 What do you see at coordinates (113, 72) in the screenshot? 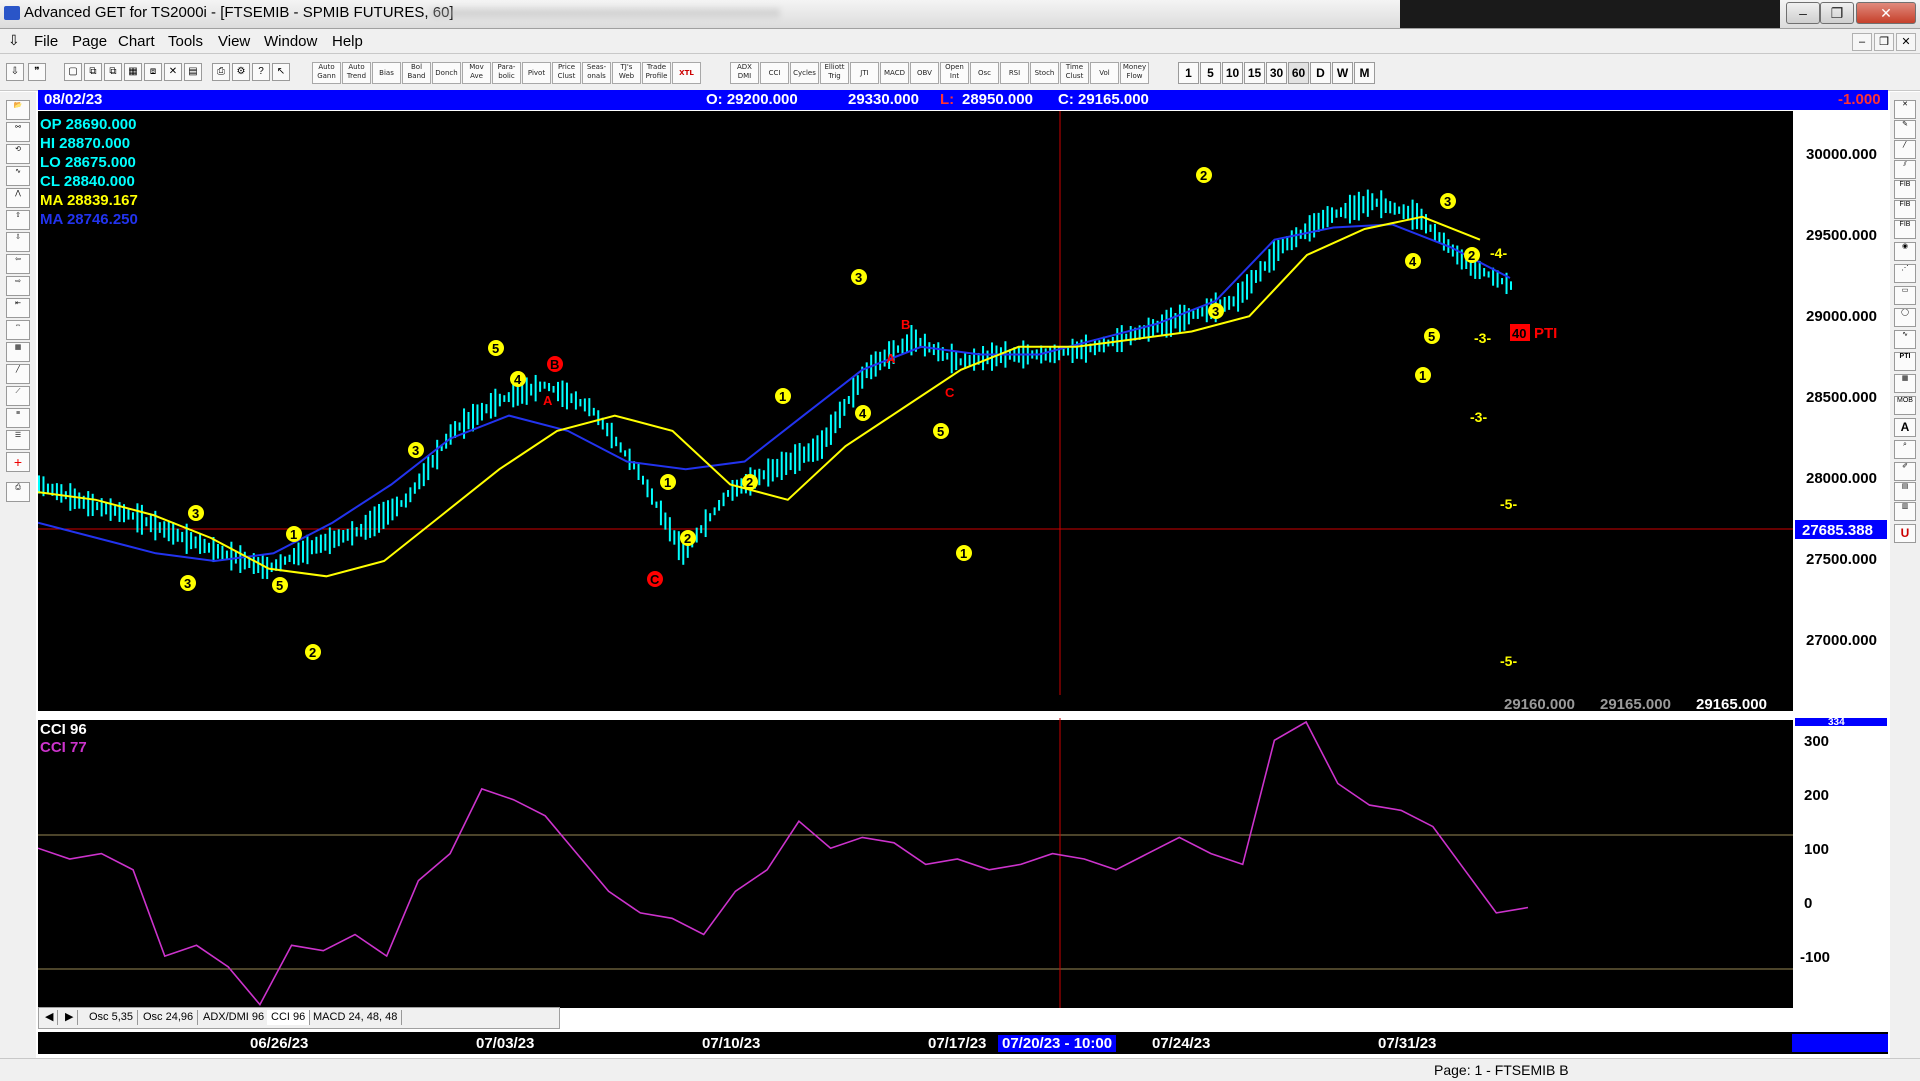
I see `paste-icon: ⧉` at bounding box center [113, 72].